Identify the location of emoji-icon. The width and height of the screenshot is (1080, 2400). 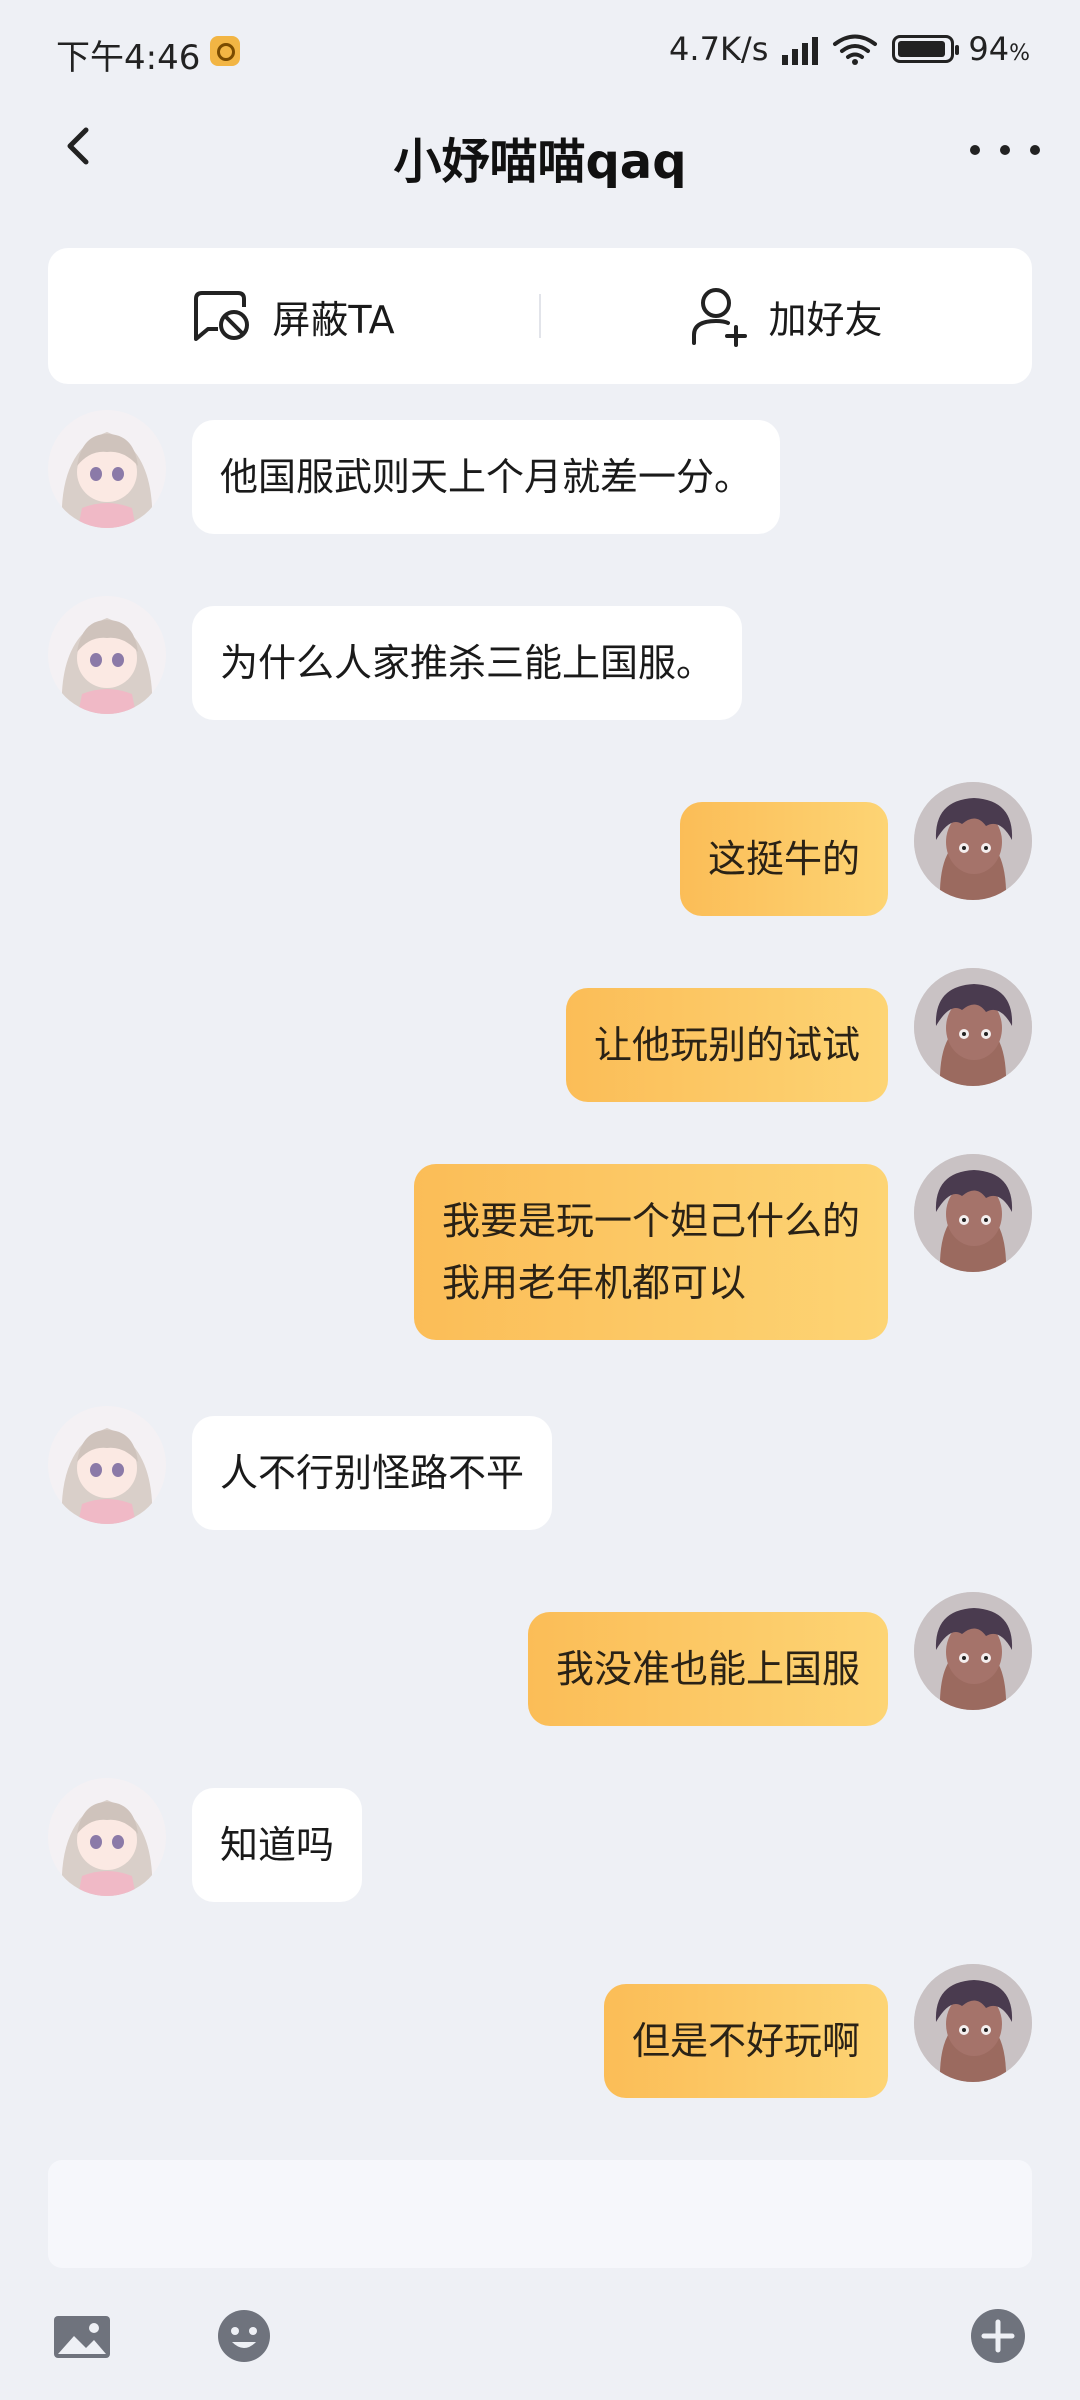
(244, 2336).